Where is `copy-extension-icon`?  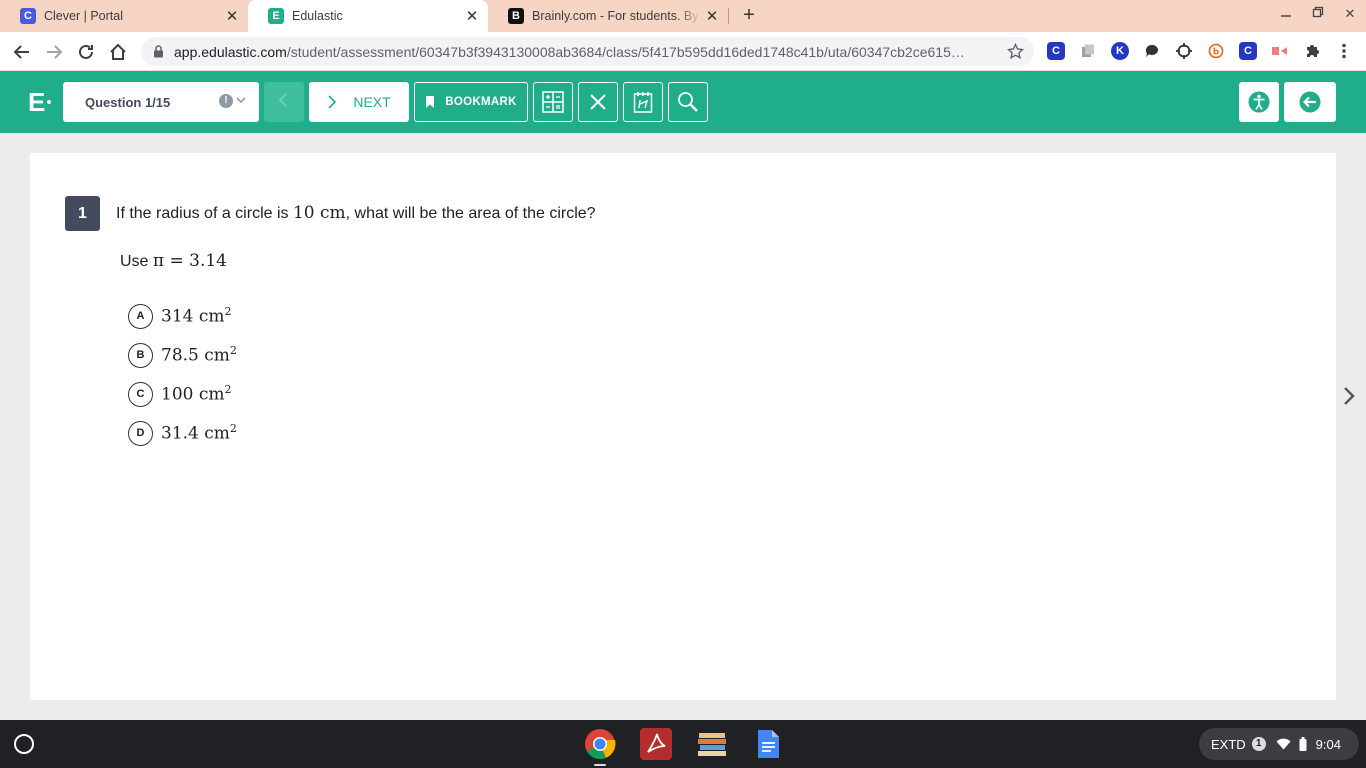
copy-extension-icon is located at coordinates (1088, 51).